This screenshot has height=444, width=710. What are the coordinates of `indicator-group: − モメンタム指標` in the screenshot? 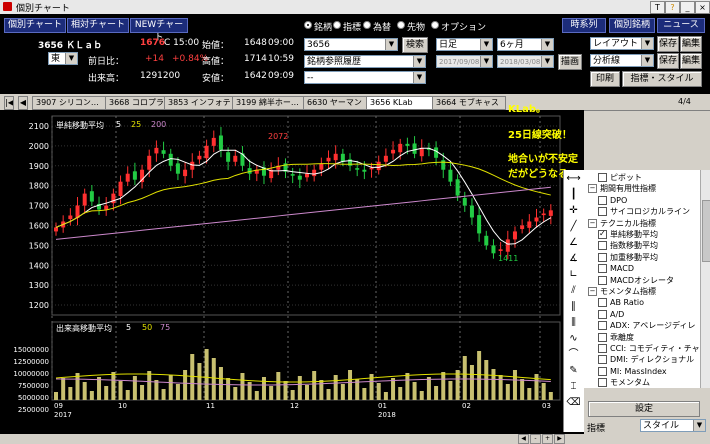 It's located at (622, 291).